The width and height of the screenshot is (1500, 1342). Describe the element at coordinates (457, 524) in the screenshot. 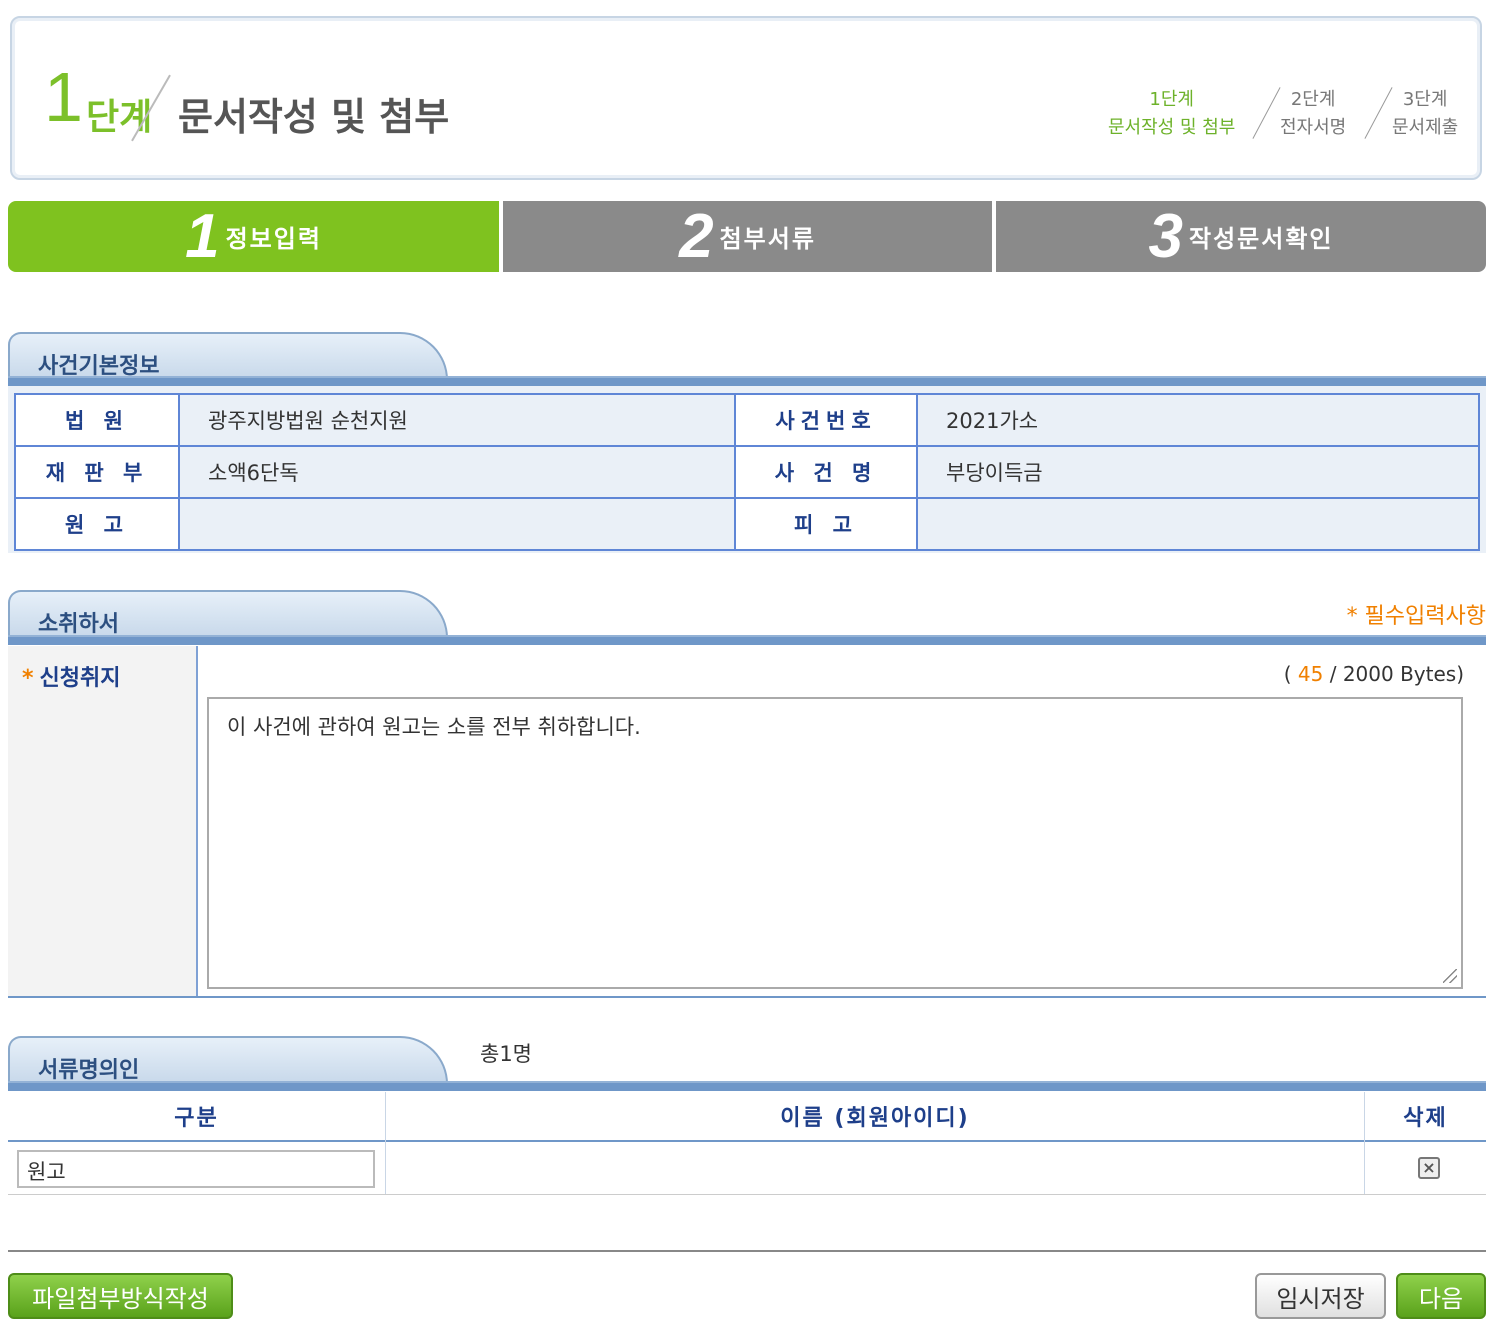

I see `plaintiff-value` at that location.